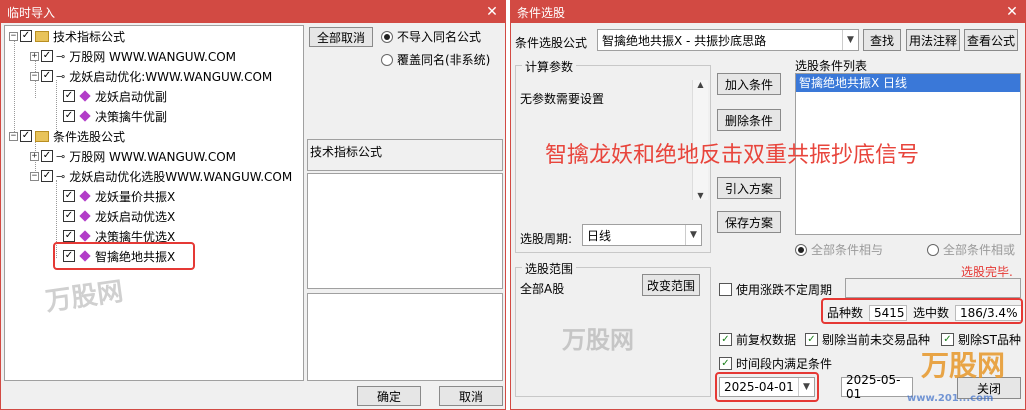  What do you see at coordinates (933, 40) in the screenshot?
I see `usage-notes-button: 用法注释` at bounding box center [933, 40].